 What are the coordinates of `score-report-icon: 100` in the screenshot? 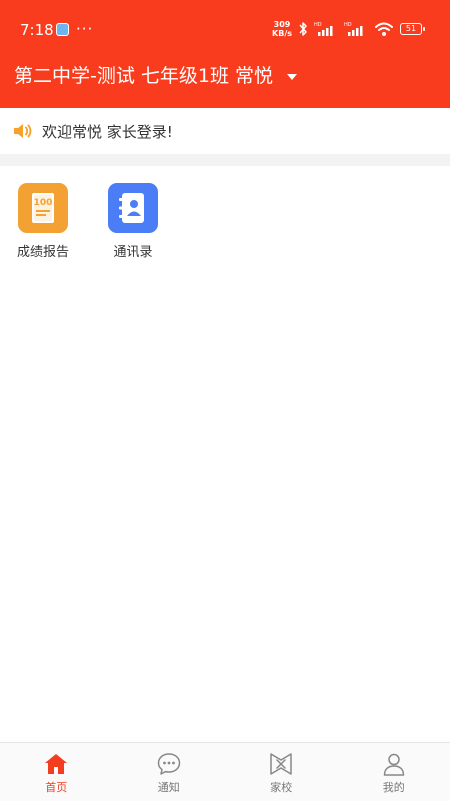 It's located at (43, 208).